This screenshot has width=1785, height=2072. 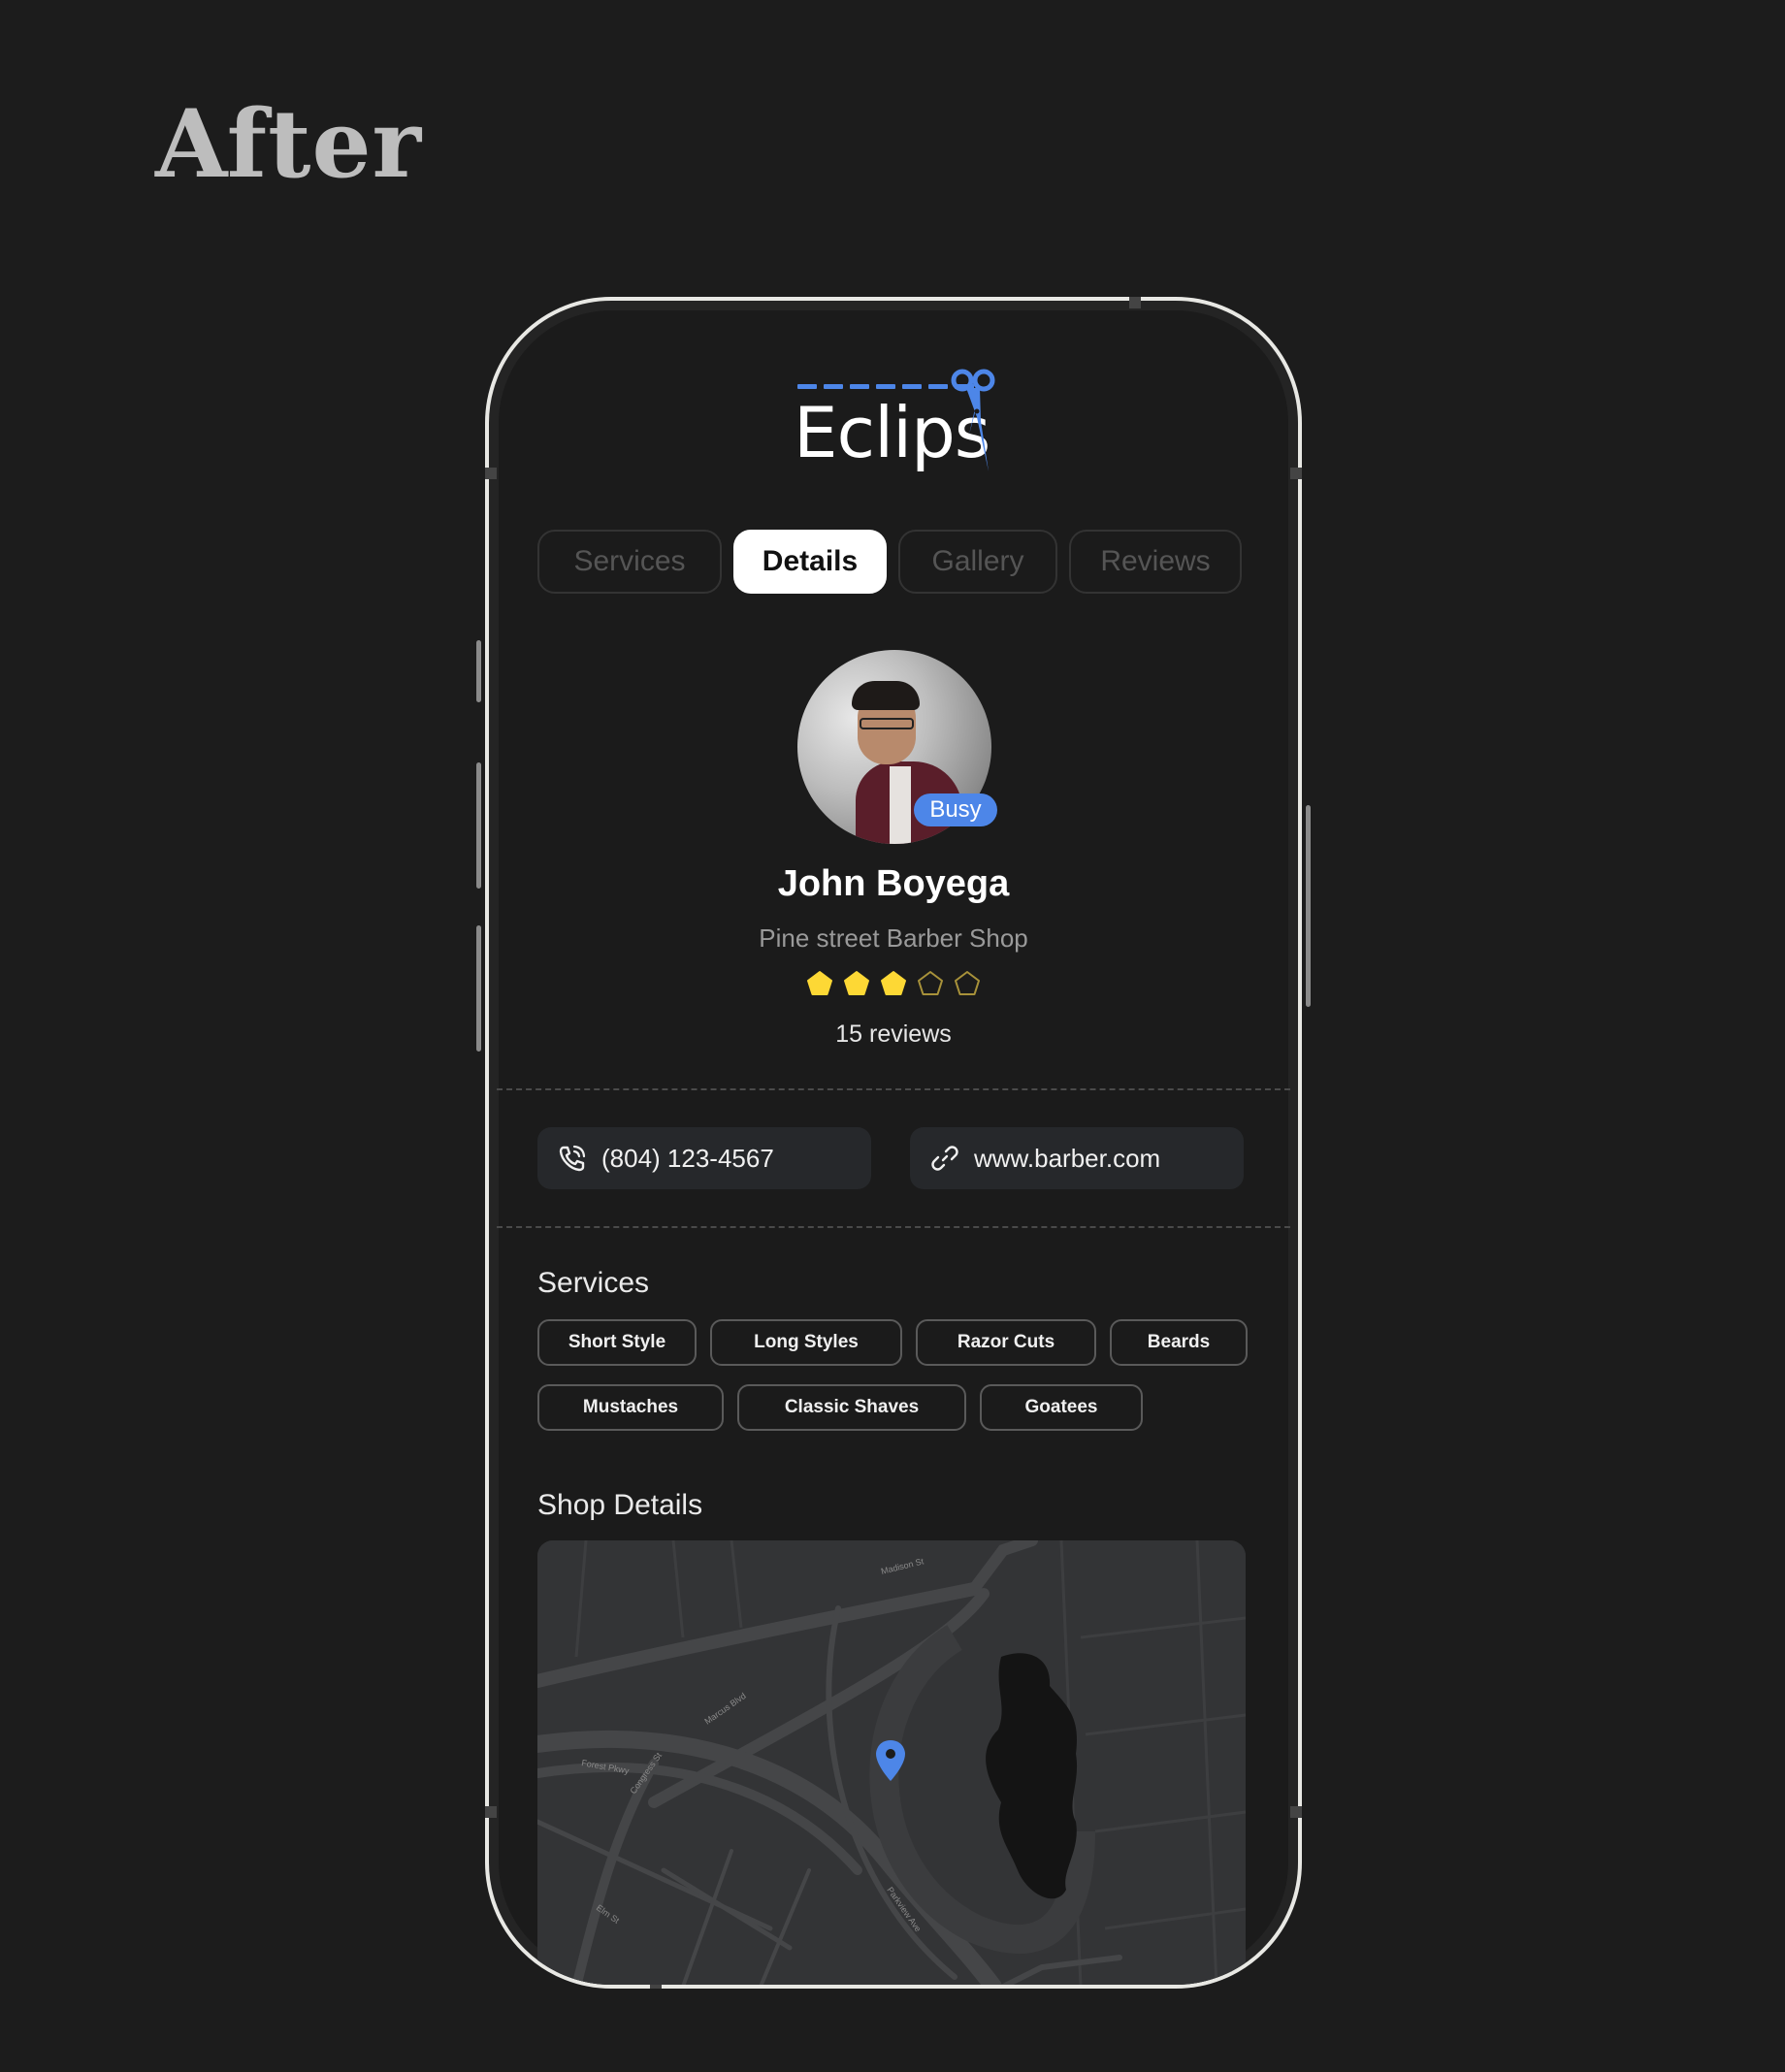 What do you see at coordinates (885, 386) in the screenshot?
I see `logo-dashed-line` at bounding box center [885, 386].